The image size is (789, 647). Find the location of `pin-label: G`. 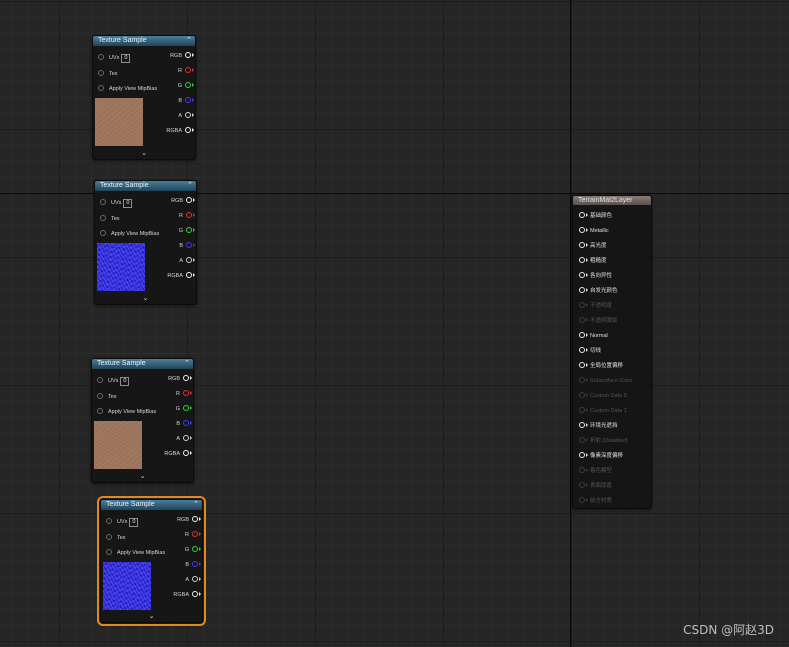

pin-label: G is located at coordinates (177, 409).